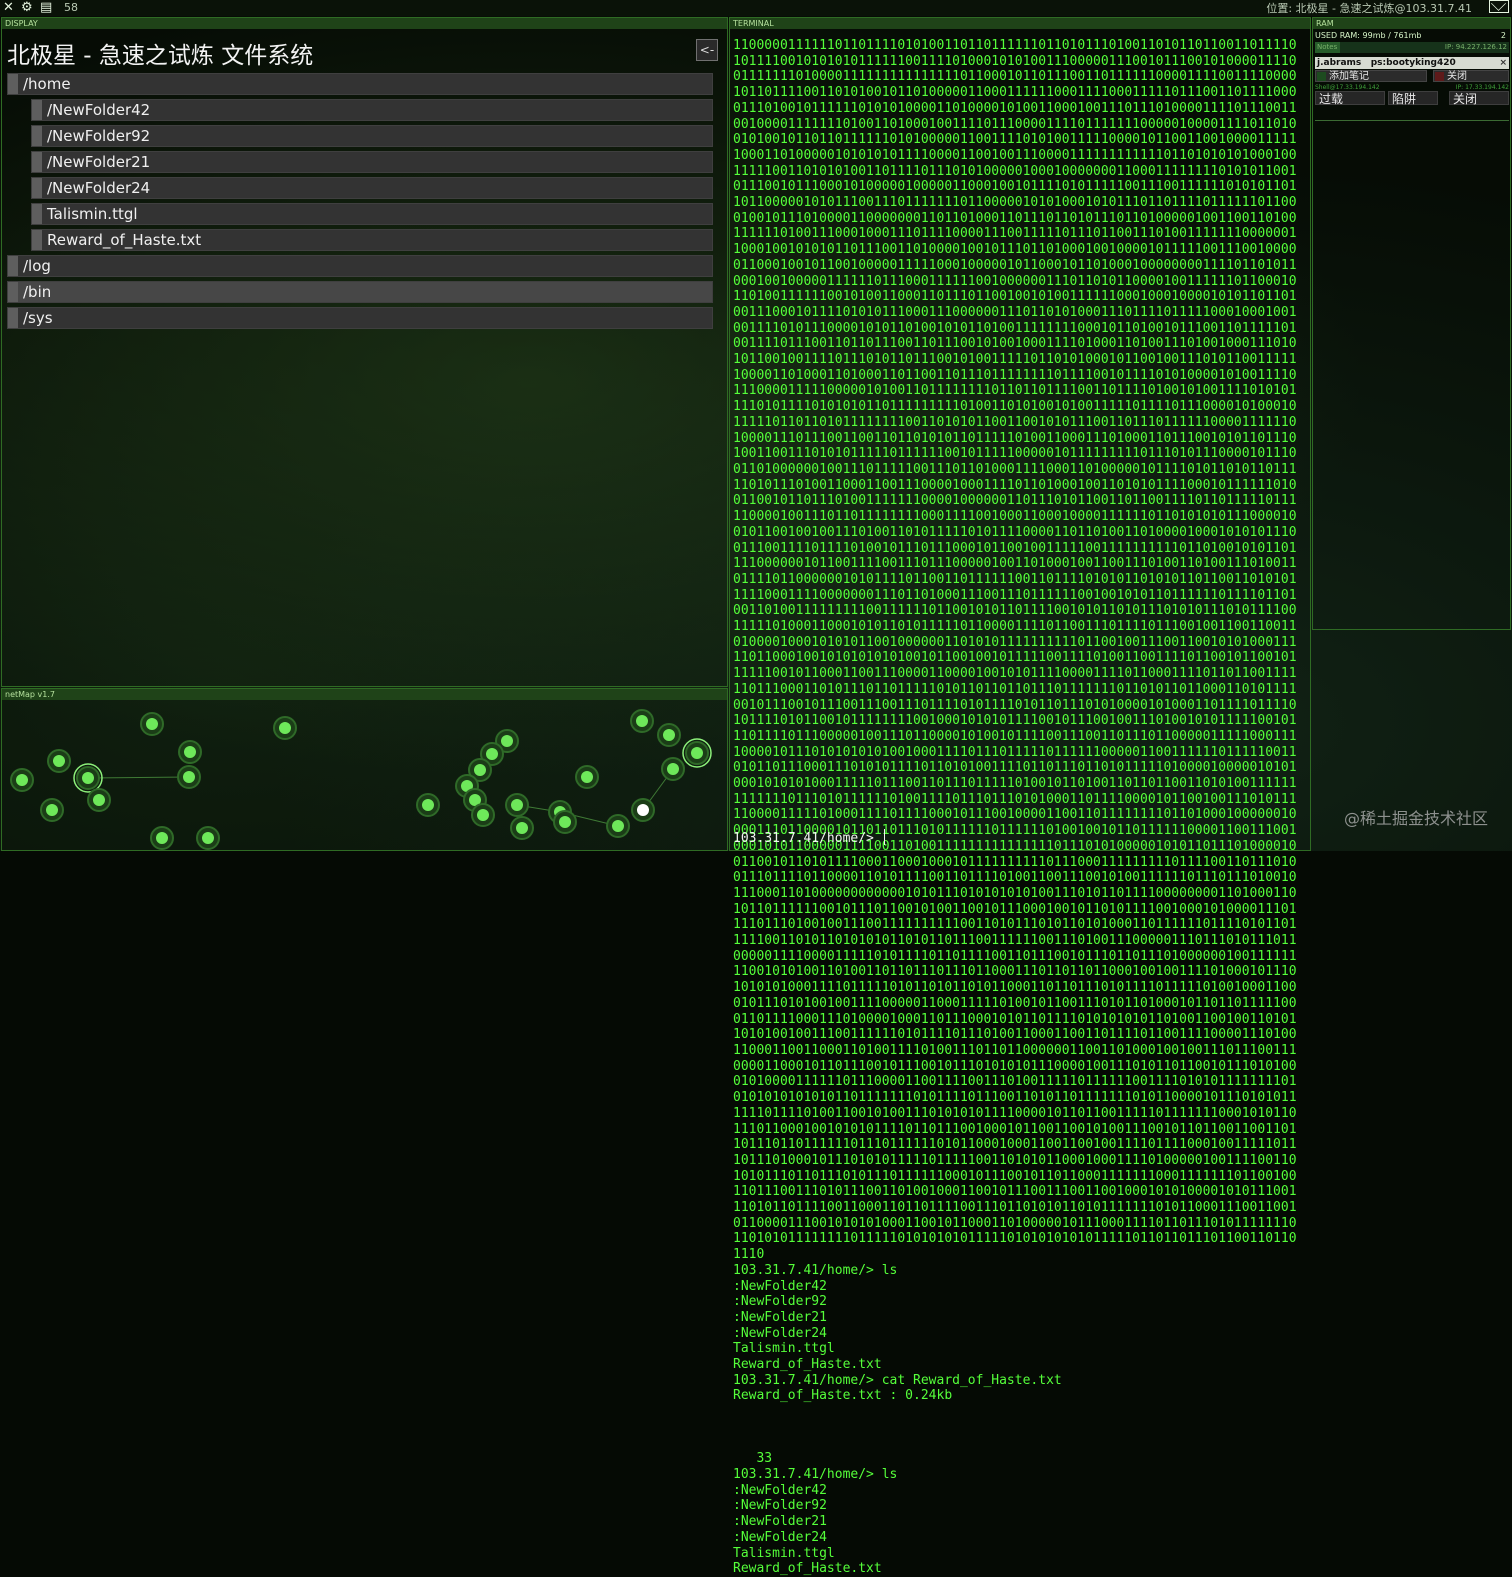 Image resolution: width=1512 pixels, height=1577 pixels. What do you see at coordinates (99, 188) in the screenshot?
I see `file-label: /NewFolder24` at bounding box center [99, 188].